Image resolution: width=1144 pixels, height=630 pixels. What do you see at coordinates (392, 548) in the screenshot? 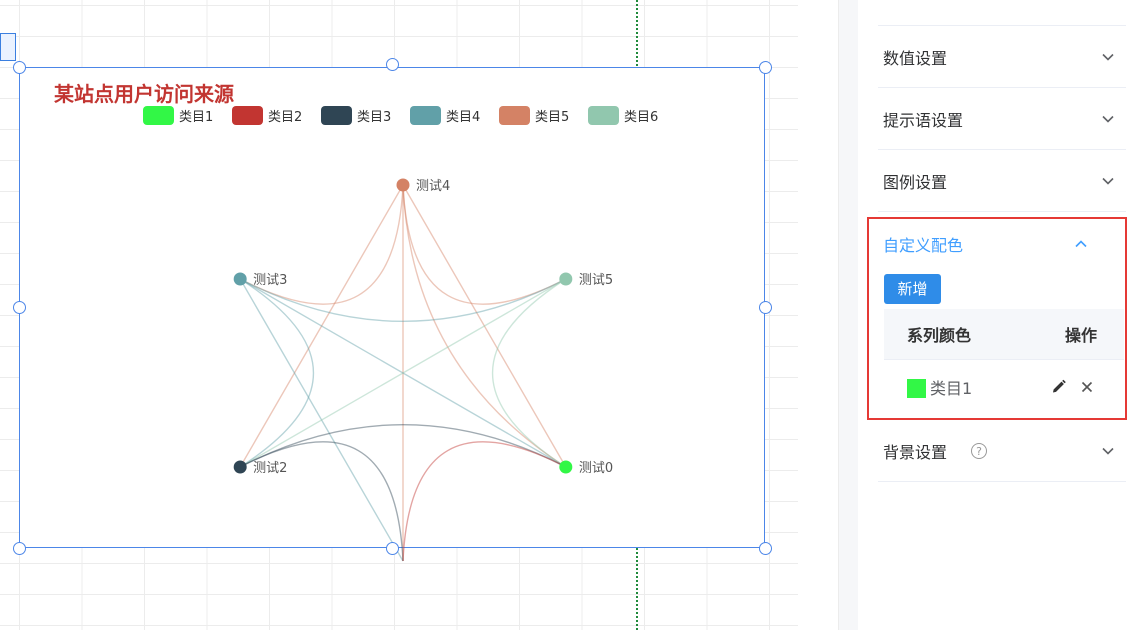
I see `resize-handle-bottom` at bounding box center [392, 548].